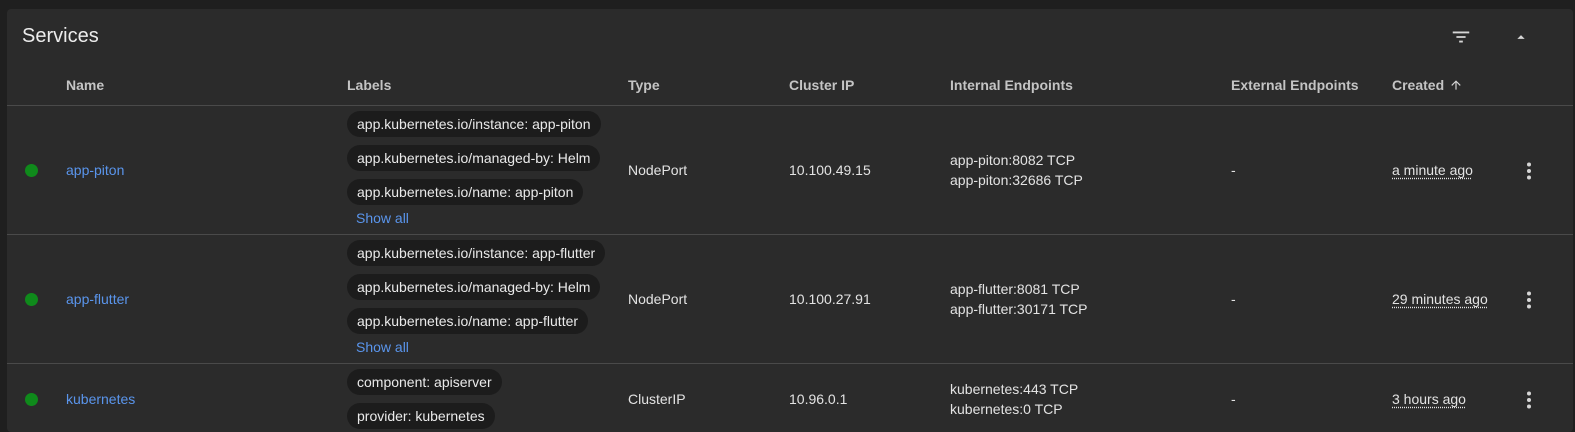  I want to click on label-chip: app.kubernetes.io/instance: app-piton, so click(474, 124).